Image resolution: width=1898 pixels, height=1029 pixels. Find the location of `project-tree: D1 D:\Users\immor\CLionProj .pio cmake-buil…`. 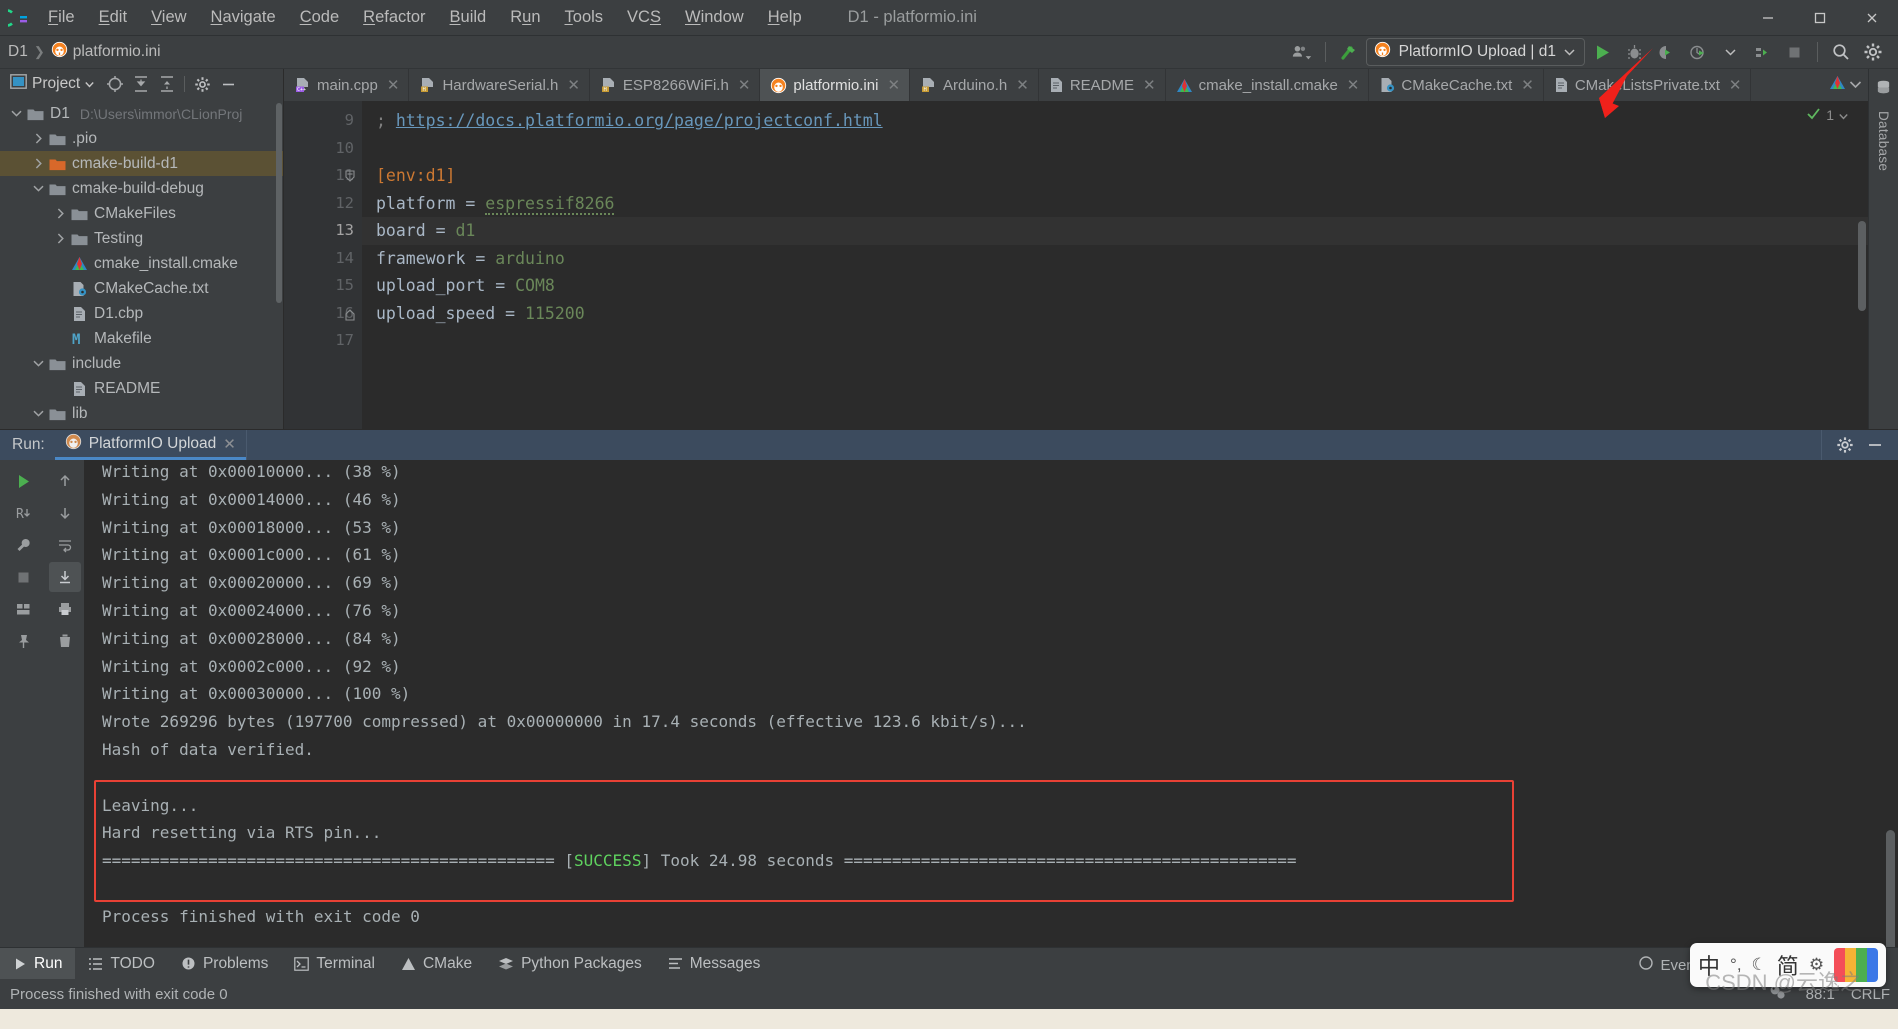

project-tree: D1 D:\Users\immor\CLionProj .pio cmake-buil… is located at coordinates (141, 264).